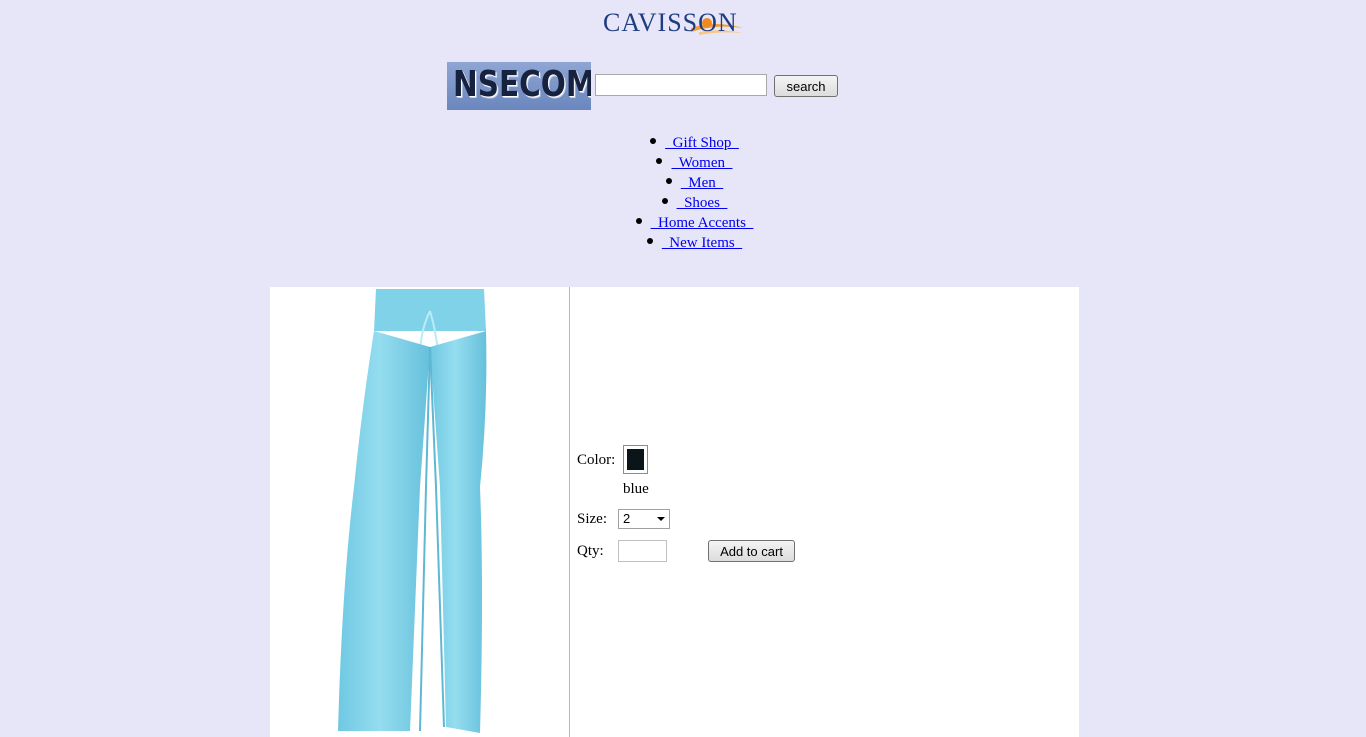 This screenshot has height=737, width=1366. I want to click on size-select-value: 2, so click(627, 518).